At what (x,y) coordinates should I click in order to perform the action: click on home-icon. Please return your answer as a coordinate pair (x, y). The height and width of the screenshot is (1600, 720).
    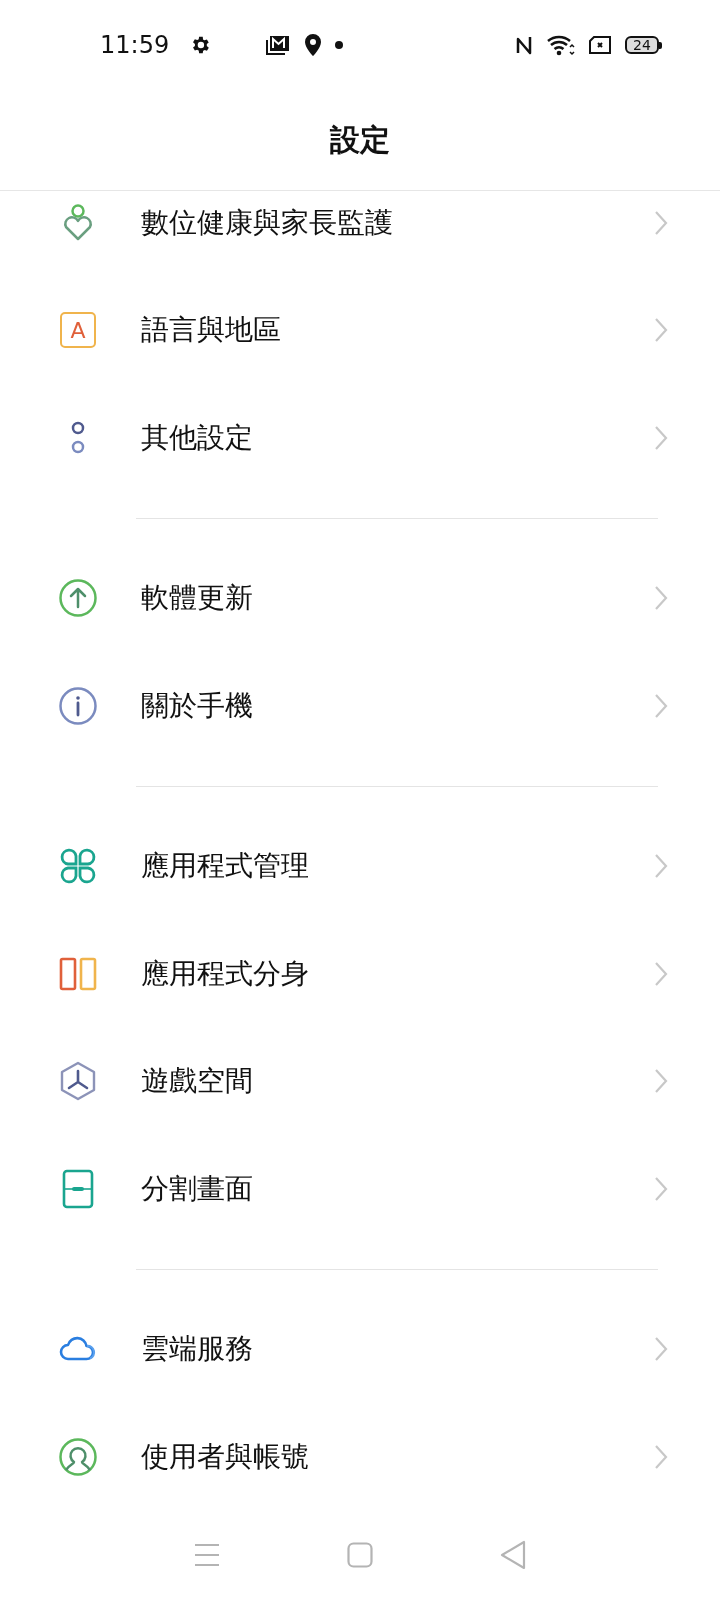
    Looking at the image, I should click on (360, 1555).